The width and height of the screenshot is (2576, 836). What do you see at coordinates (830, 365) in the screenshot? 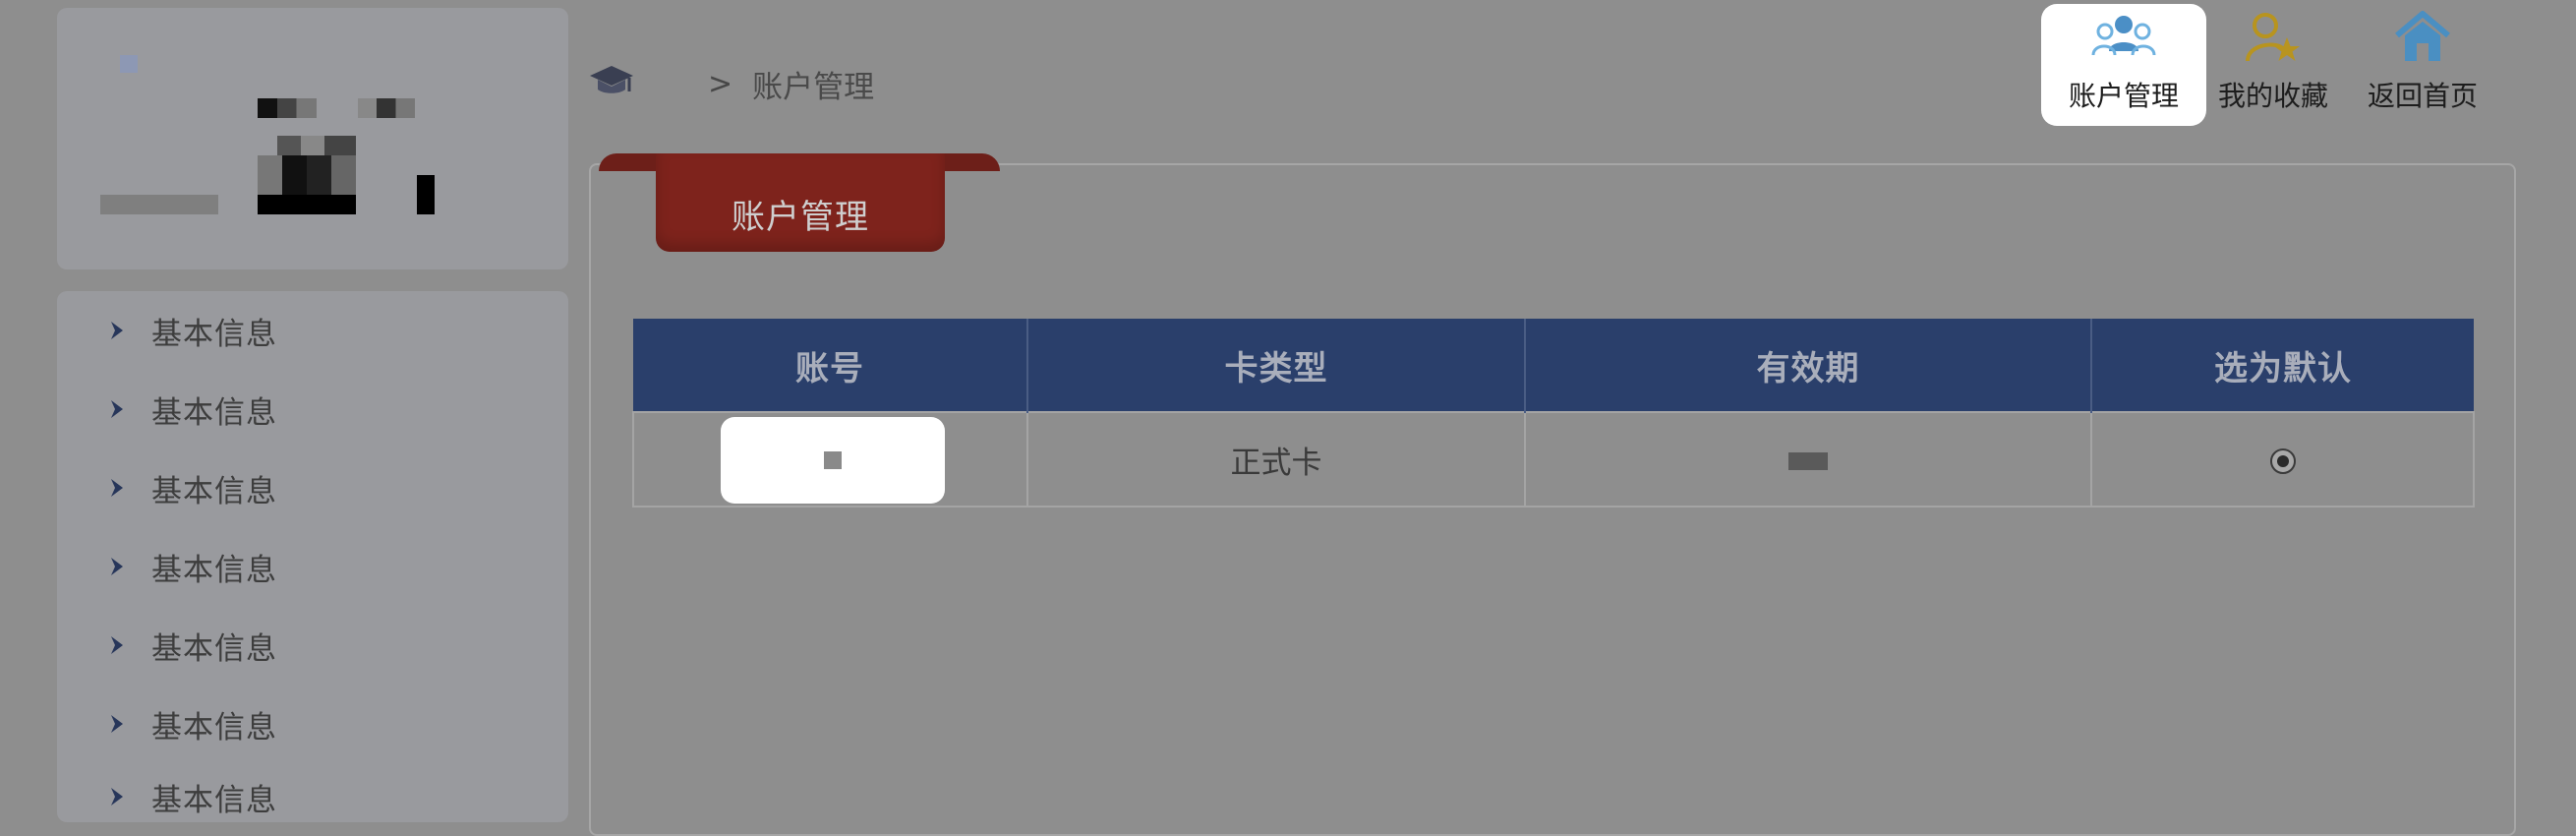
I see `column-header-account: 账号` at bounding box center [830, 365].